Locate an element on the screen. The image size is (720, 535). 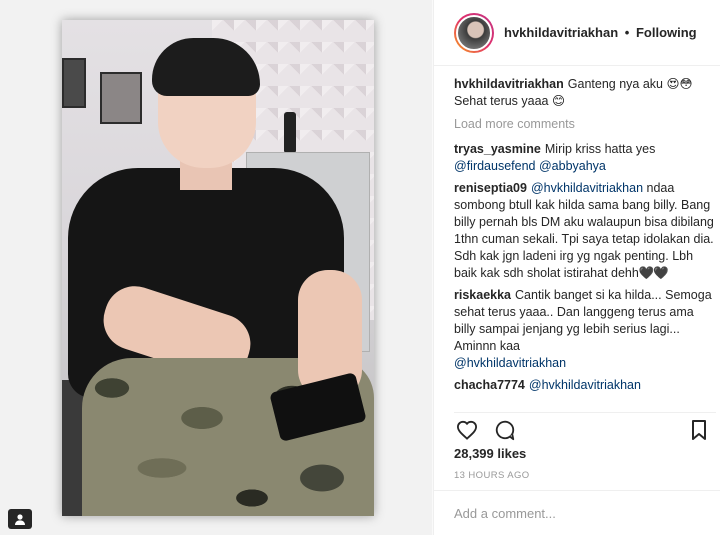
comment-username: chacha7774 is located at coordinates (489, 385).